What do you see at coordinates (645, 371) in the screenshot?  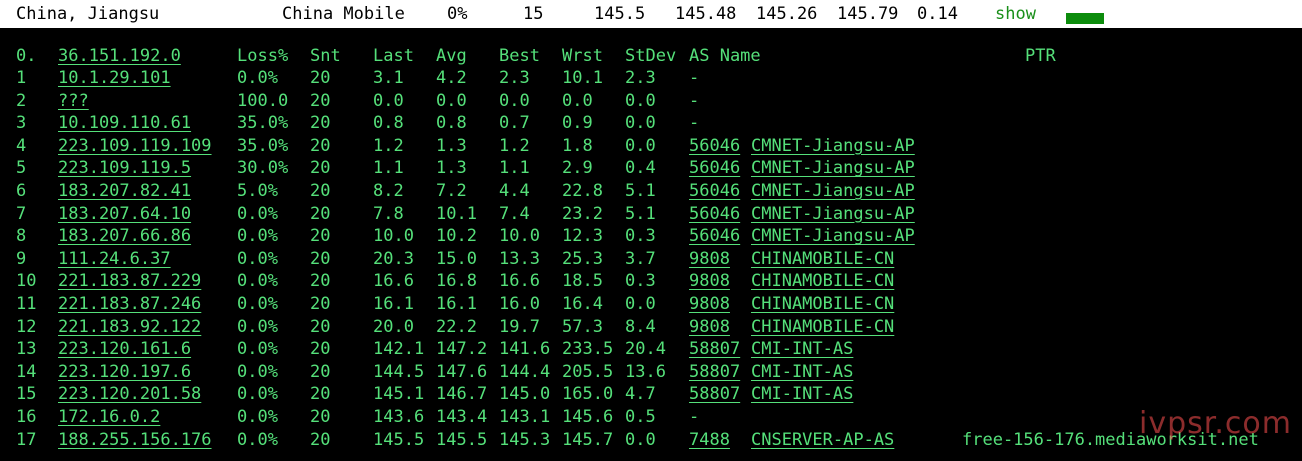 I see `hop-stdev: 13.6` at bounding box center [645, 371].